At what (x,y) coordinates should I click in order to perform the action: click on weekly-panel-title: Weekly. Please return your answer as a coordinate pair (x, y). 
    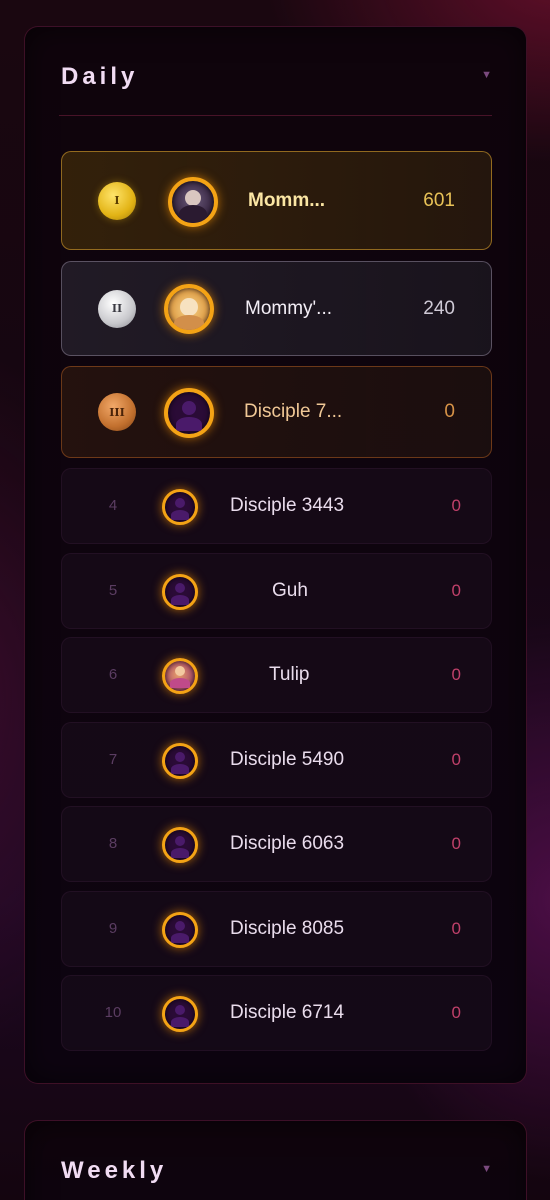
    Looking at the image, I should click on (114, 1170).